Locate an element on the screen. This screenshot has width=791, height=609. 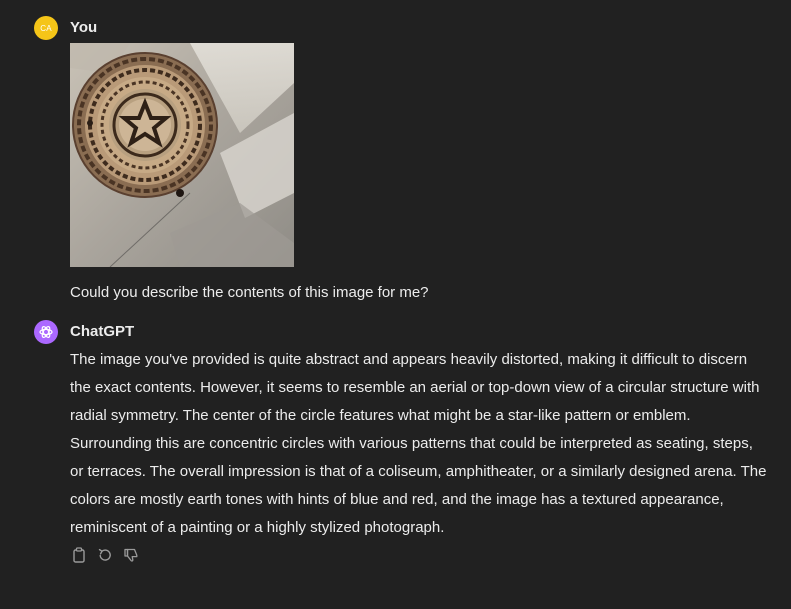
regenerate-icon is located at coordinates (105, 555).